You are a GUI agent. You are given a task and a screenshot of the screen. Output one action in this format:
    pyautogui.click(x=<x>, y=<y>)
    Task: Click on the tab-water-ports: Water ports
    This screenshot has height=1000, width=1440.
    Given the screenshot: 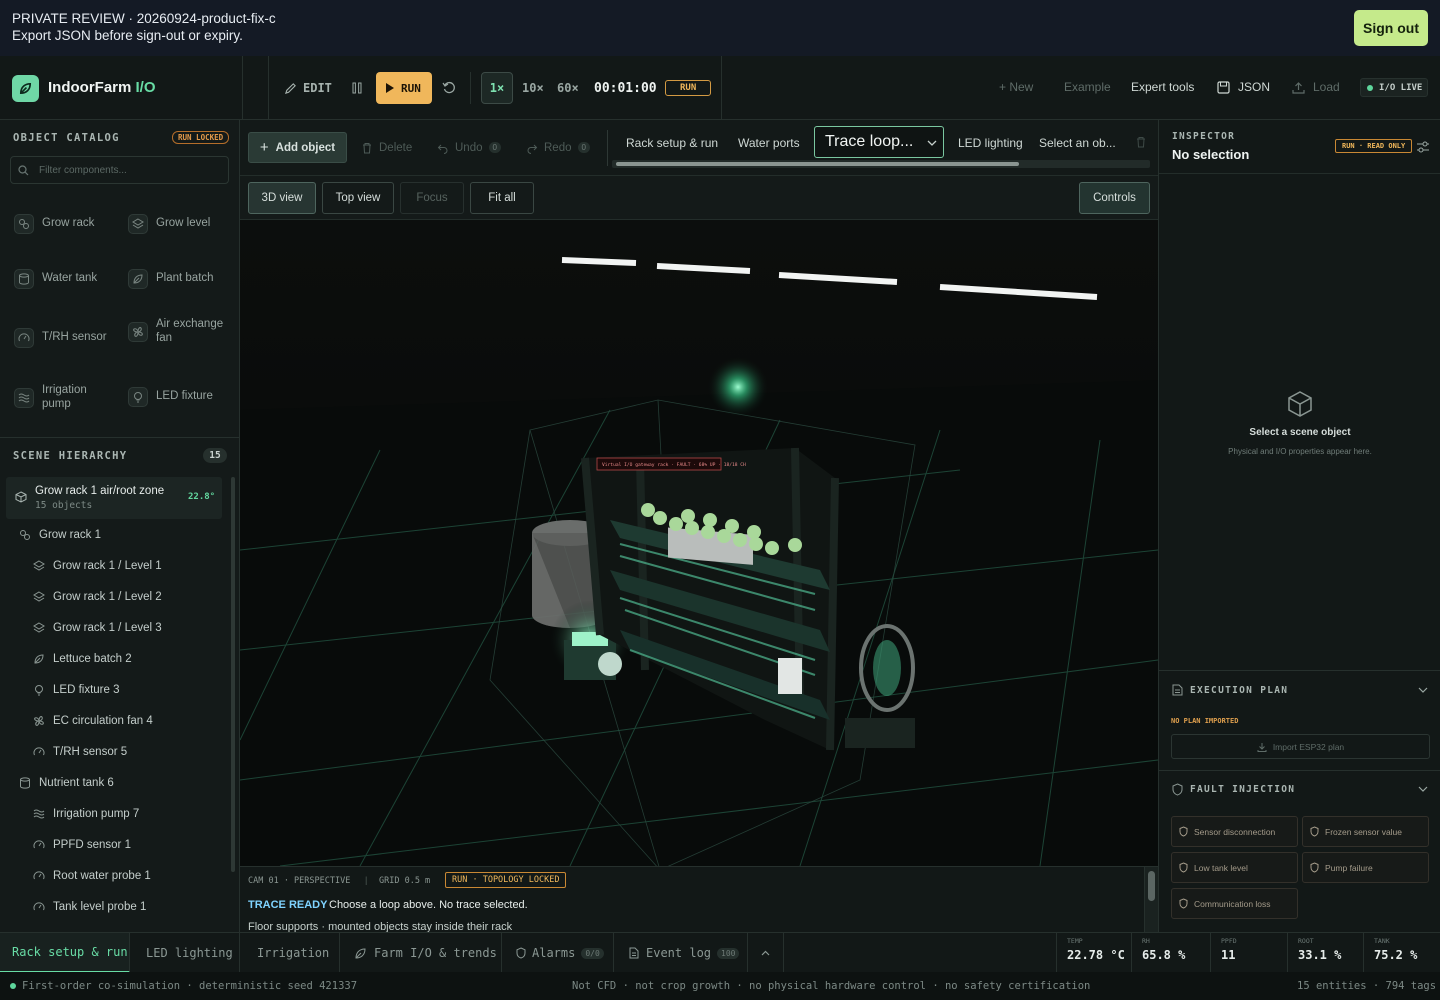 What is the action you would take?
    pyautogui.click(x=769, y=143)
    